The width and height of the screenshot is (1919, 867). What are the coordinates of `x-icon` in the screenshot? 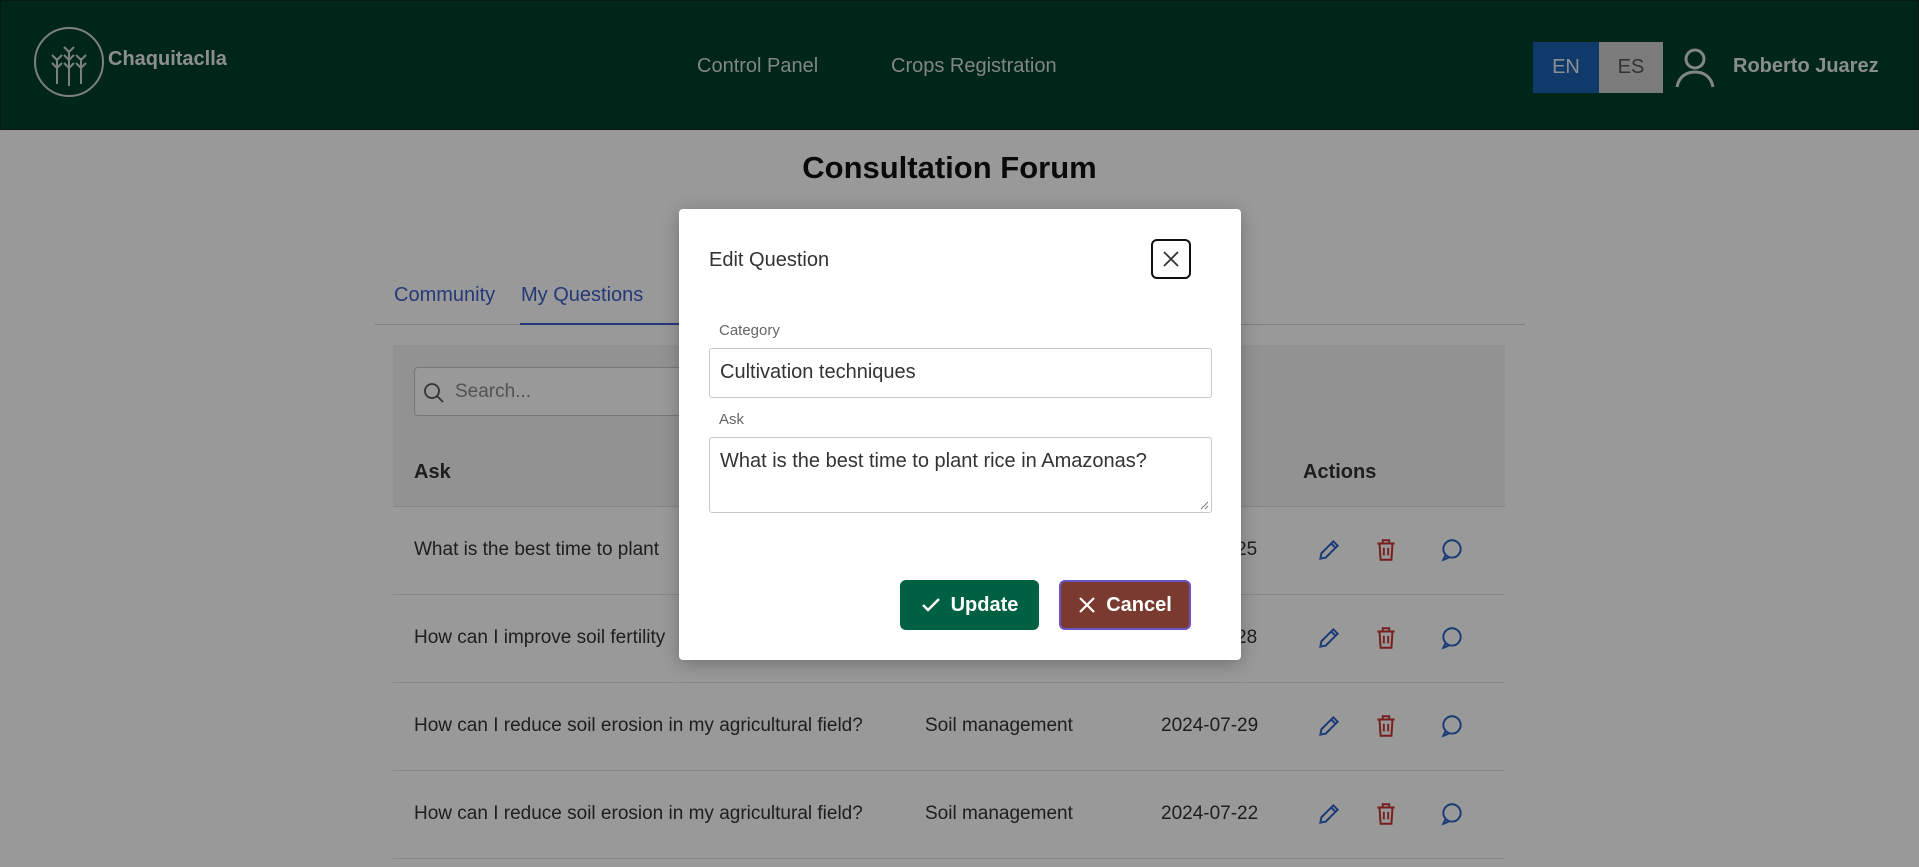 It's located at (1087, 605).